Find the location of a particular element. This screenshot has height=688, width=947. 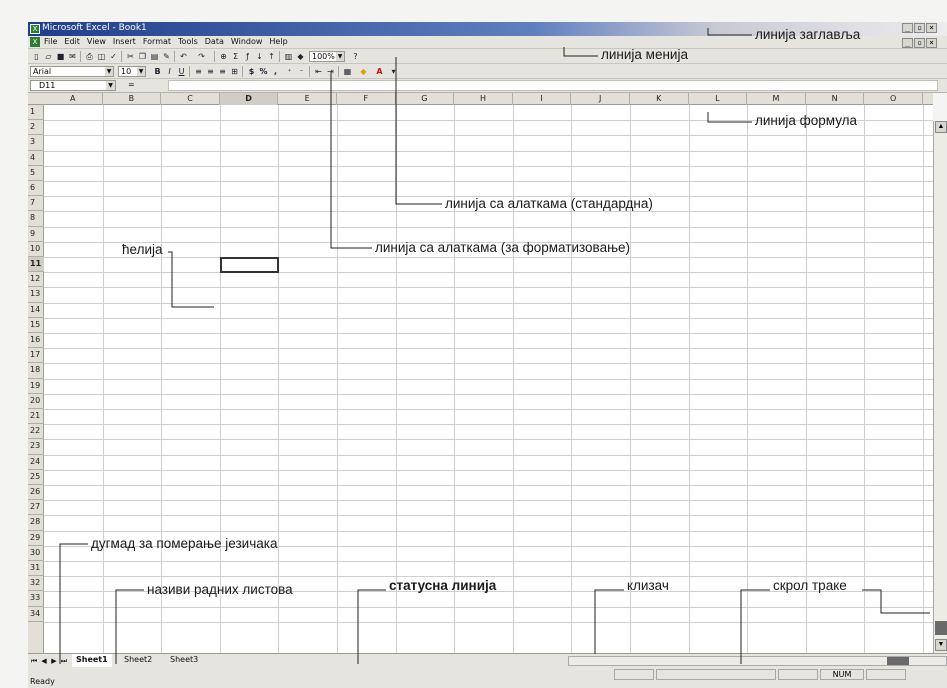

copy-icon: ❐ is located at coordinates (142, 56).